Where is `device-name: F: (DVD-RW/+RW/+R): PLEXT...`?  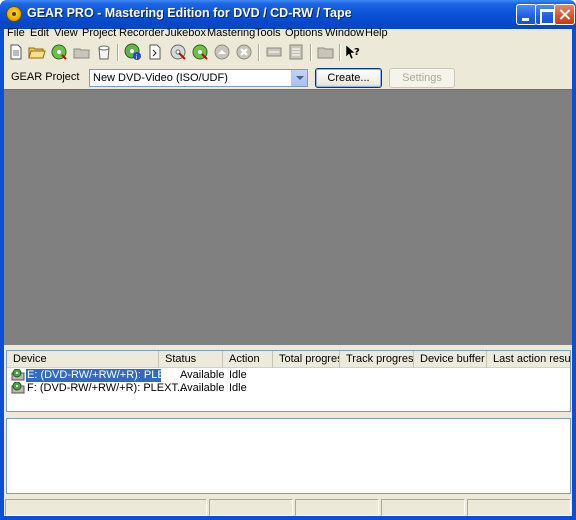
device-name: F: (DVD-RW/+RW/+R): PLEXT... is located at coordinates (107, 388).